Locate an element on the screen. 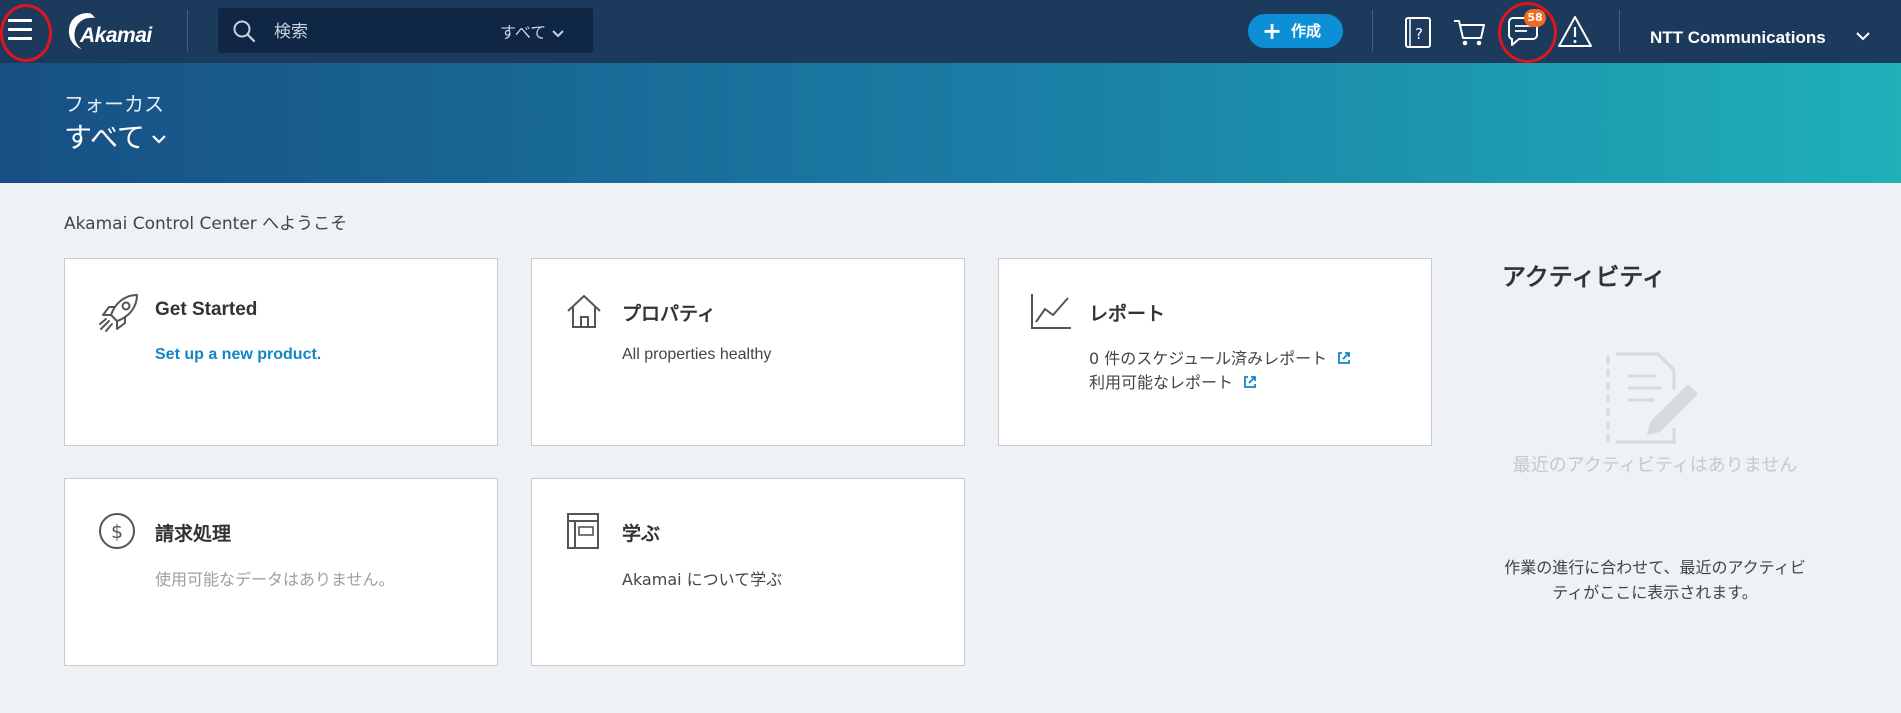 This screenshot has height=713, width=1901. search-scope-label: すべて is located at coordinates (523, 32).